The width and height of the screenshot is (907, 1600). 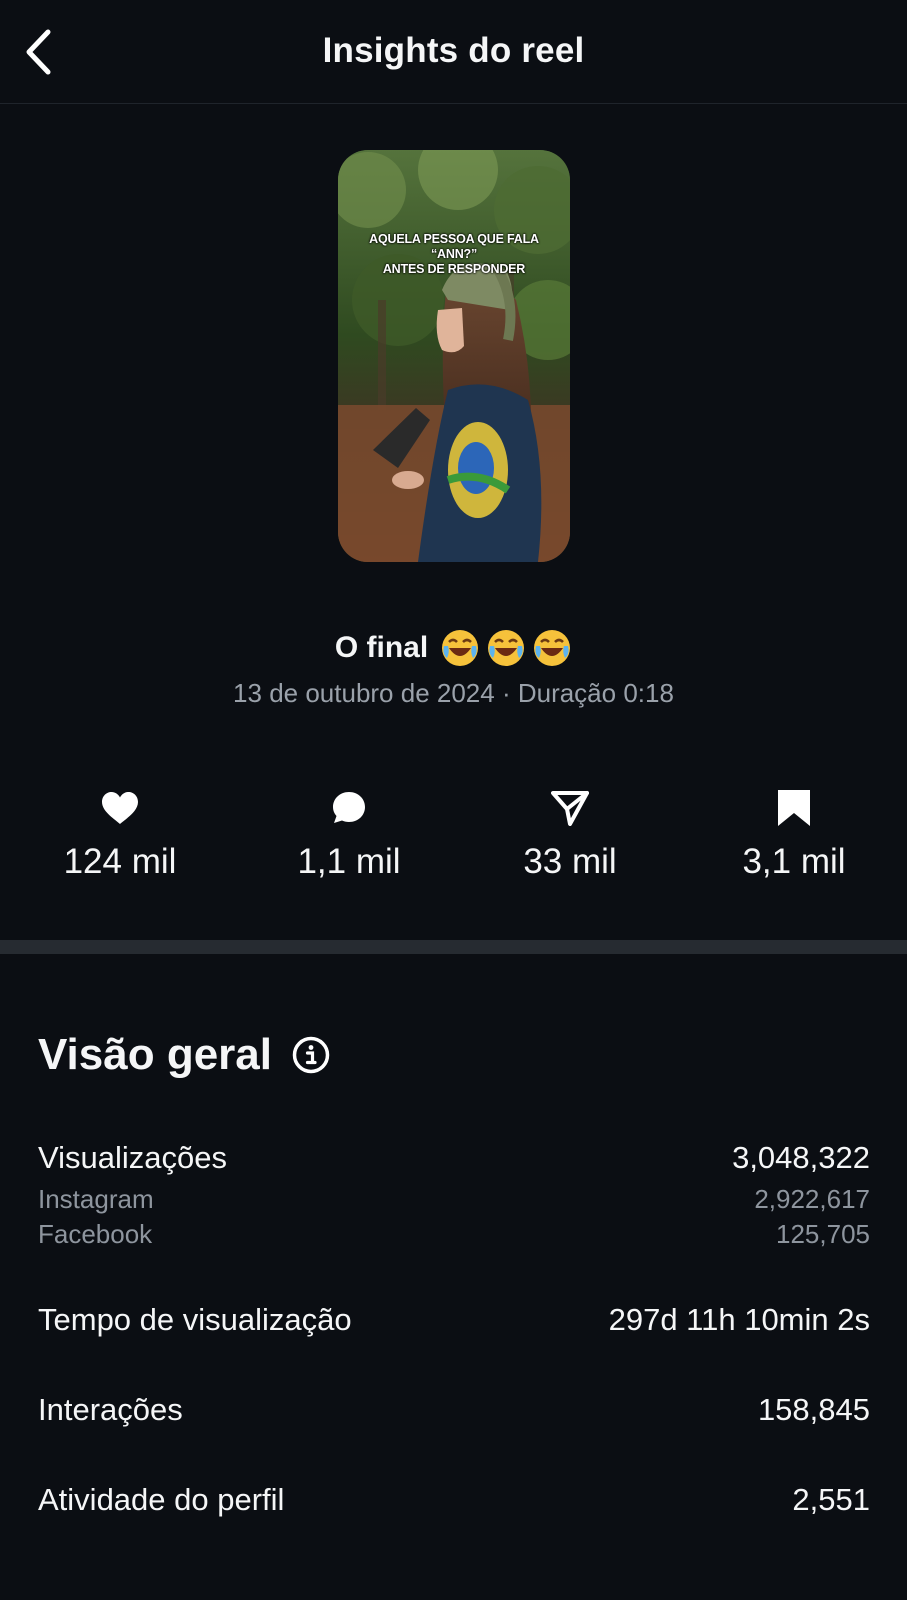 What do you see at coordinates (454, 1500) in the screenshot?
I see `profile-activity-row: Atividade do perfil 2,551` at bounding box center [454, 1500].